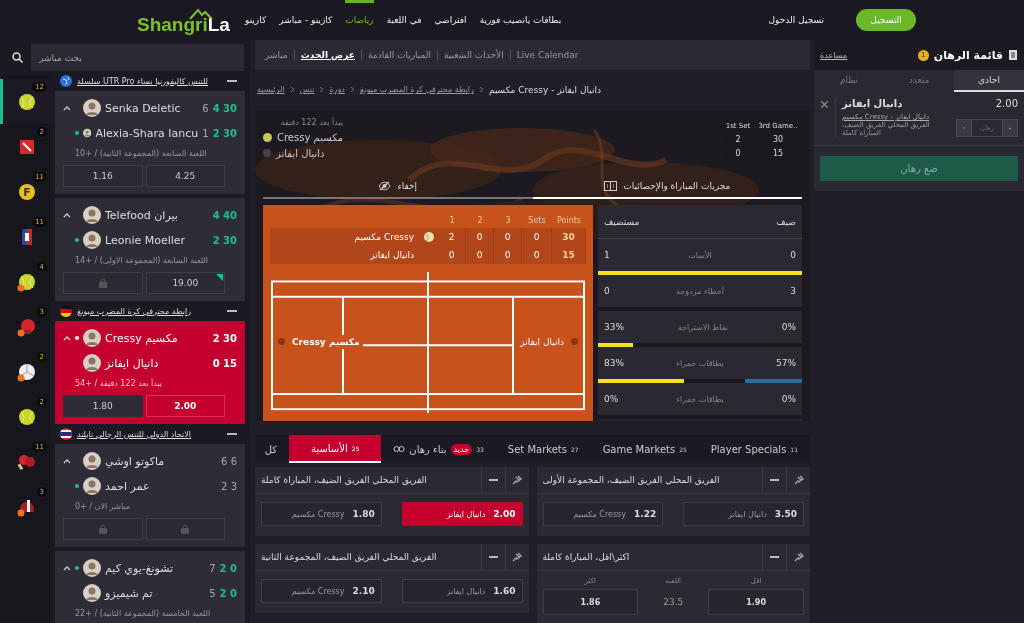  What do you see at coordinates (129, 593) in the screenshot?
I see `player-name: تم شيميزو` at bounding box center [129, 593].